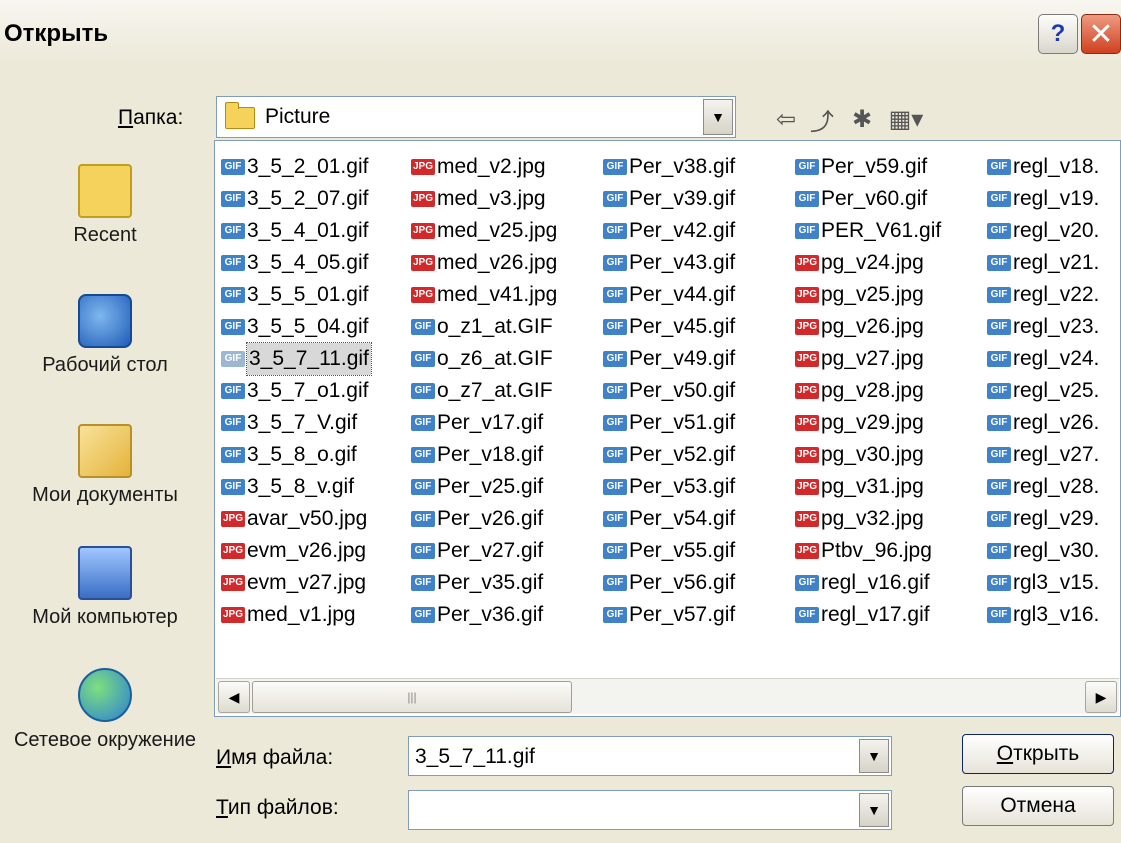 The image size is (1121, 843). I want to click on file-item: GIF Per_v43.gif, so click(669, 263).